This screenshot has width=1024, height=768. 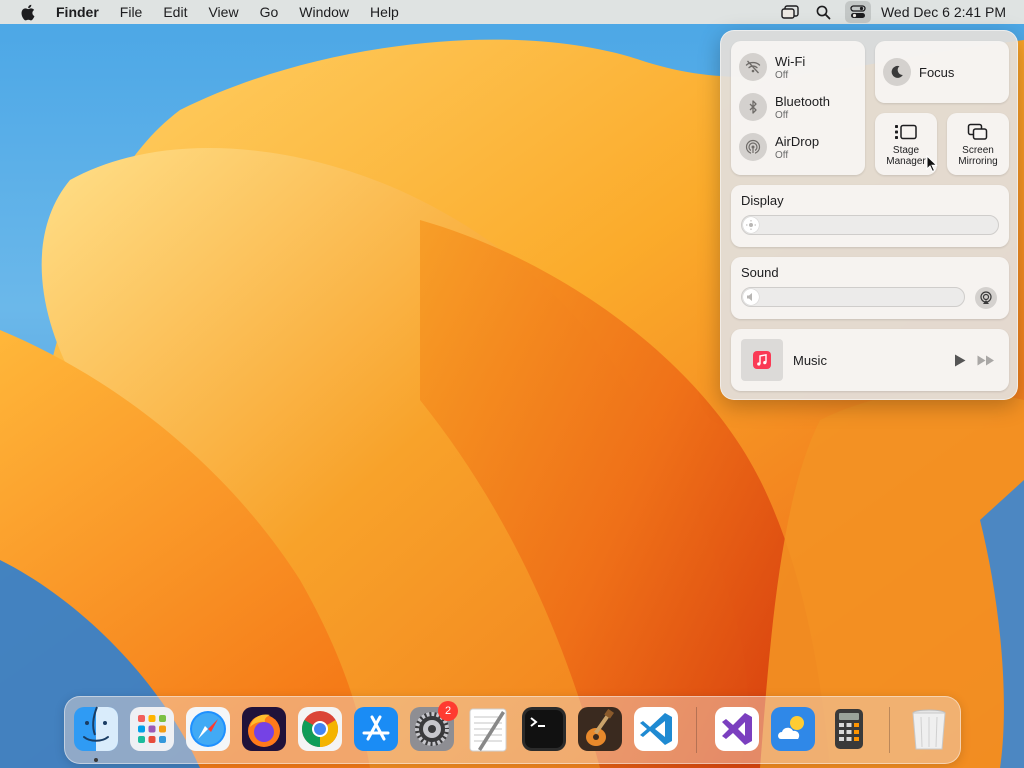 What do you see at coordinates (751, 225) in the screenshot?
I see `brightness-icon` at bounding box center [751, 225].